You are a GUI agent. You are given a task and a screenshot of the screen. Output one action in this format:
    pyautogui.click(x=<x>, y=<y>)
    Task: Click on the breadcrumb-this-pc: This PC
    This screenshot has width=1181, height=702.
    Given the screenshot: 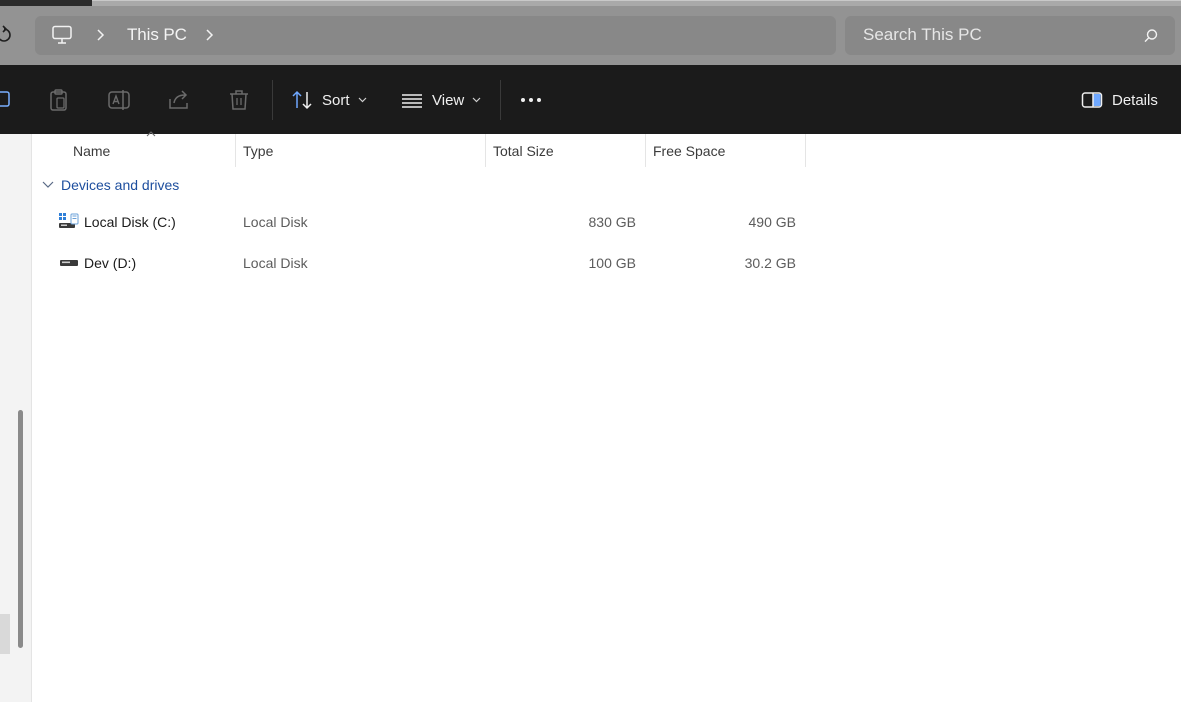 What is the action you would take?
    pyautogui.click(x=157, y=35)
    